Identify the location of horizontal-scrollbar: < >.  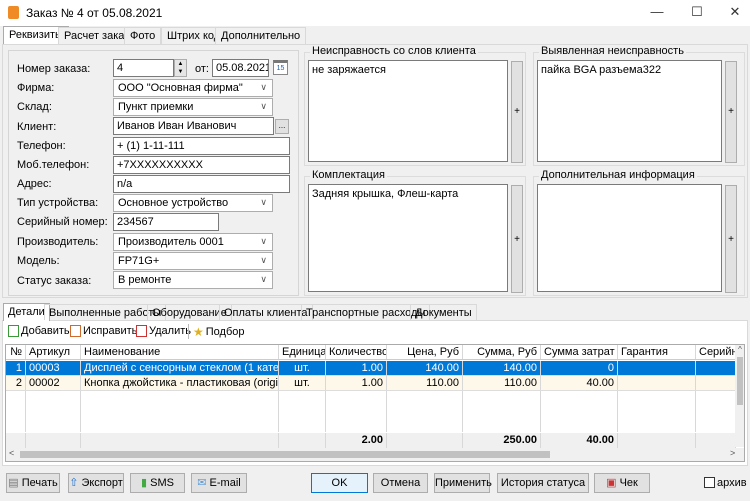
(375, 454).